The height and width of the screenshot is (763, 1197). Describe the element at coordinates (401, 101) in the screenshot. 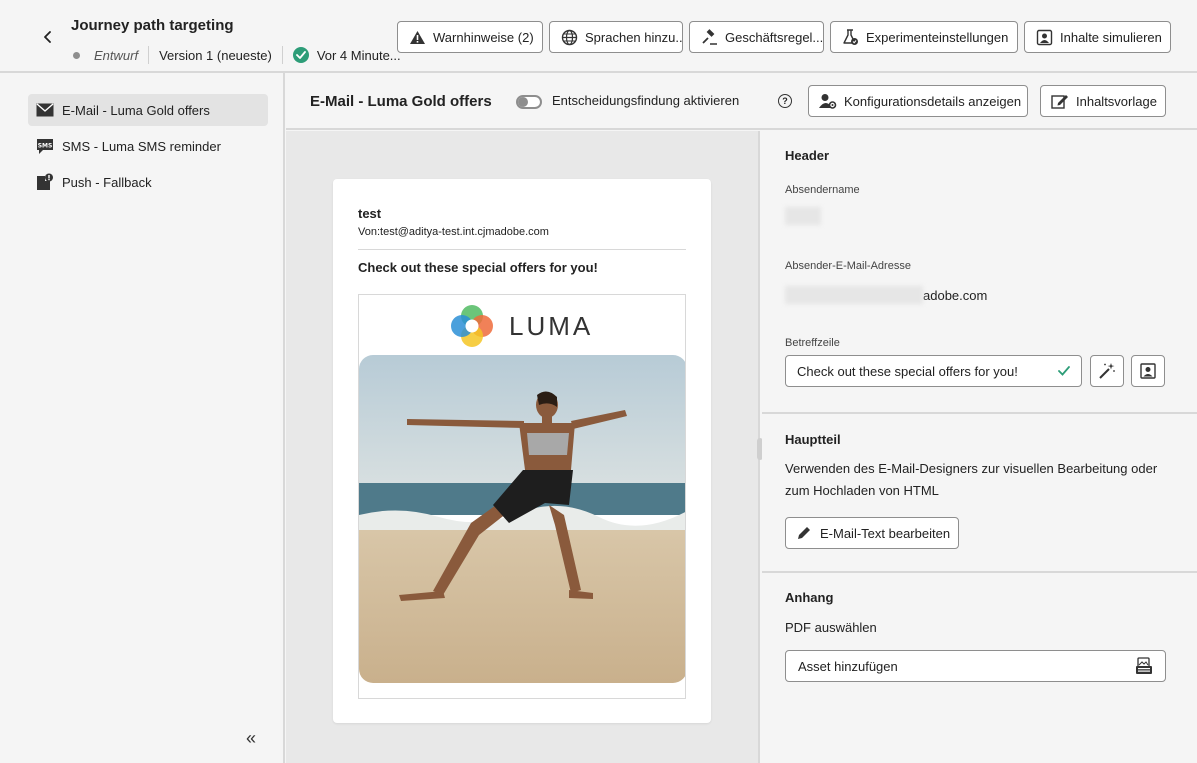

I see `content-title: E-Mail - Luma Gold offers` at that location.